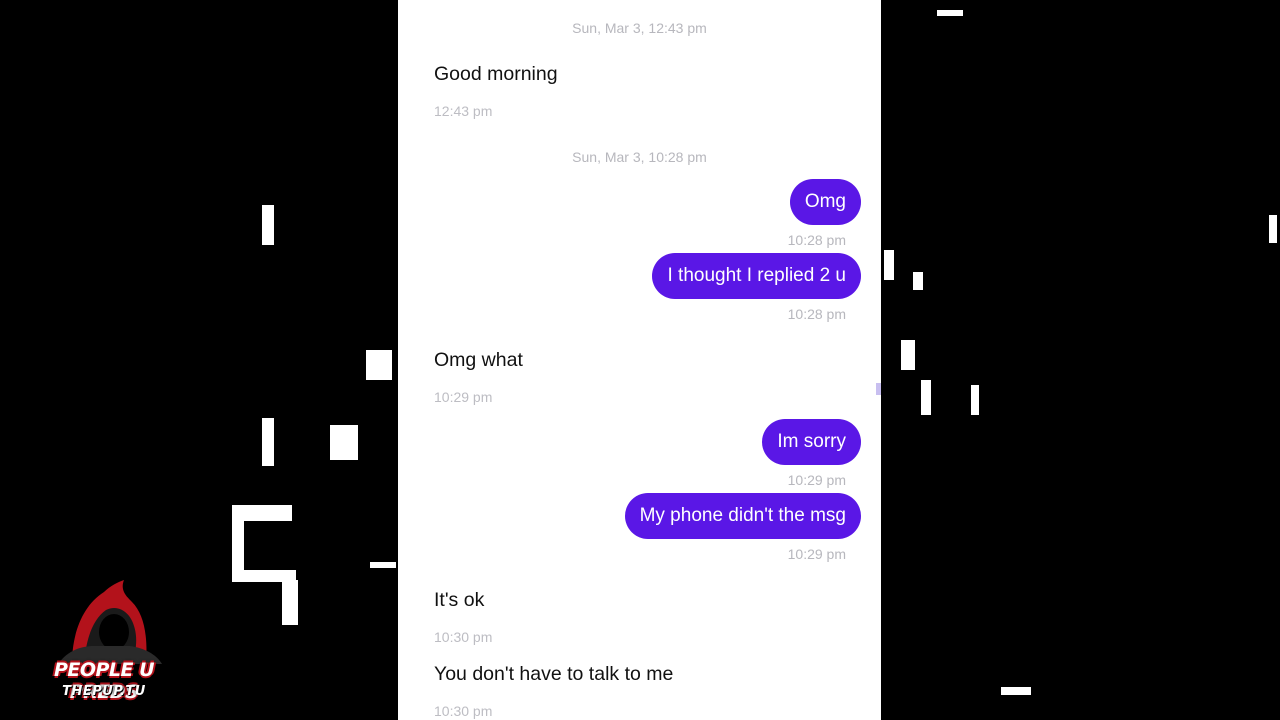 Image resolution: width=1280 pixels, height=720 pixels. I want to click on date-divider: Sun, Mar 3, 12:43 pm, so click(639, 28).